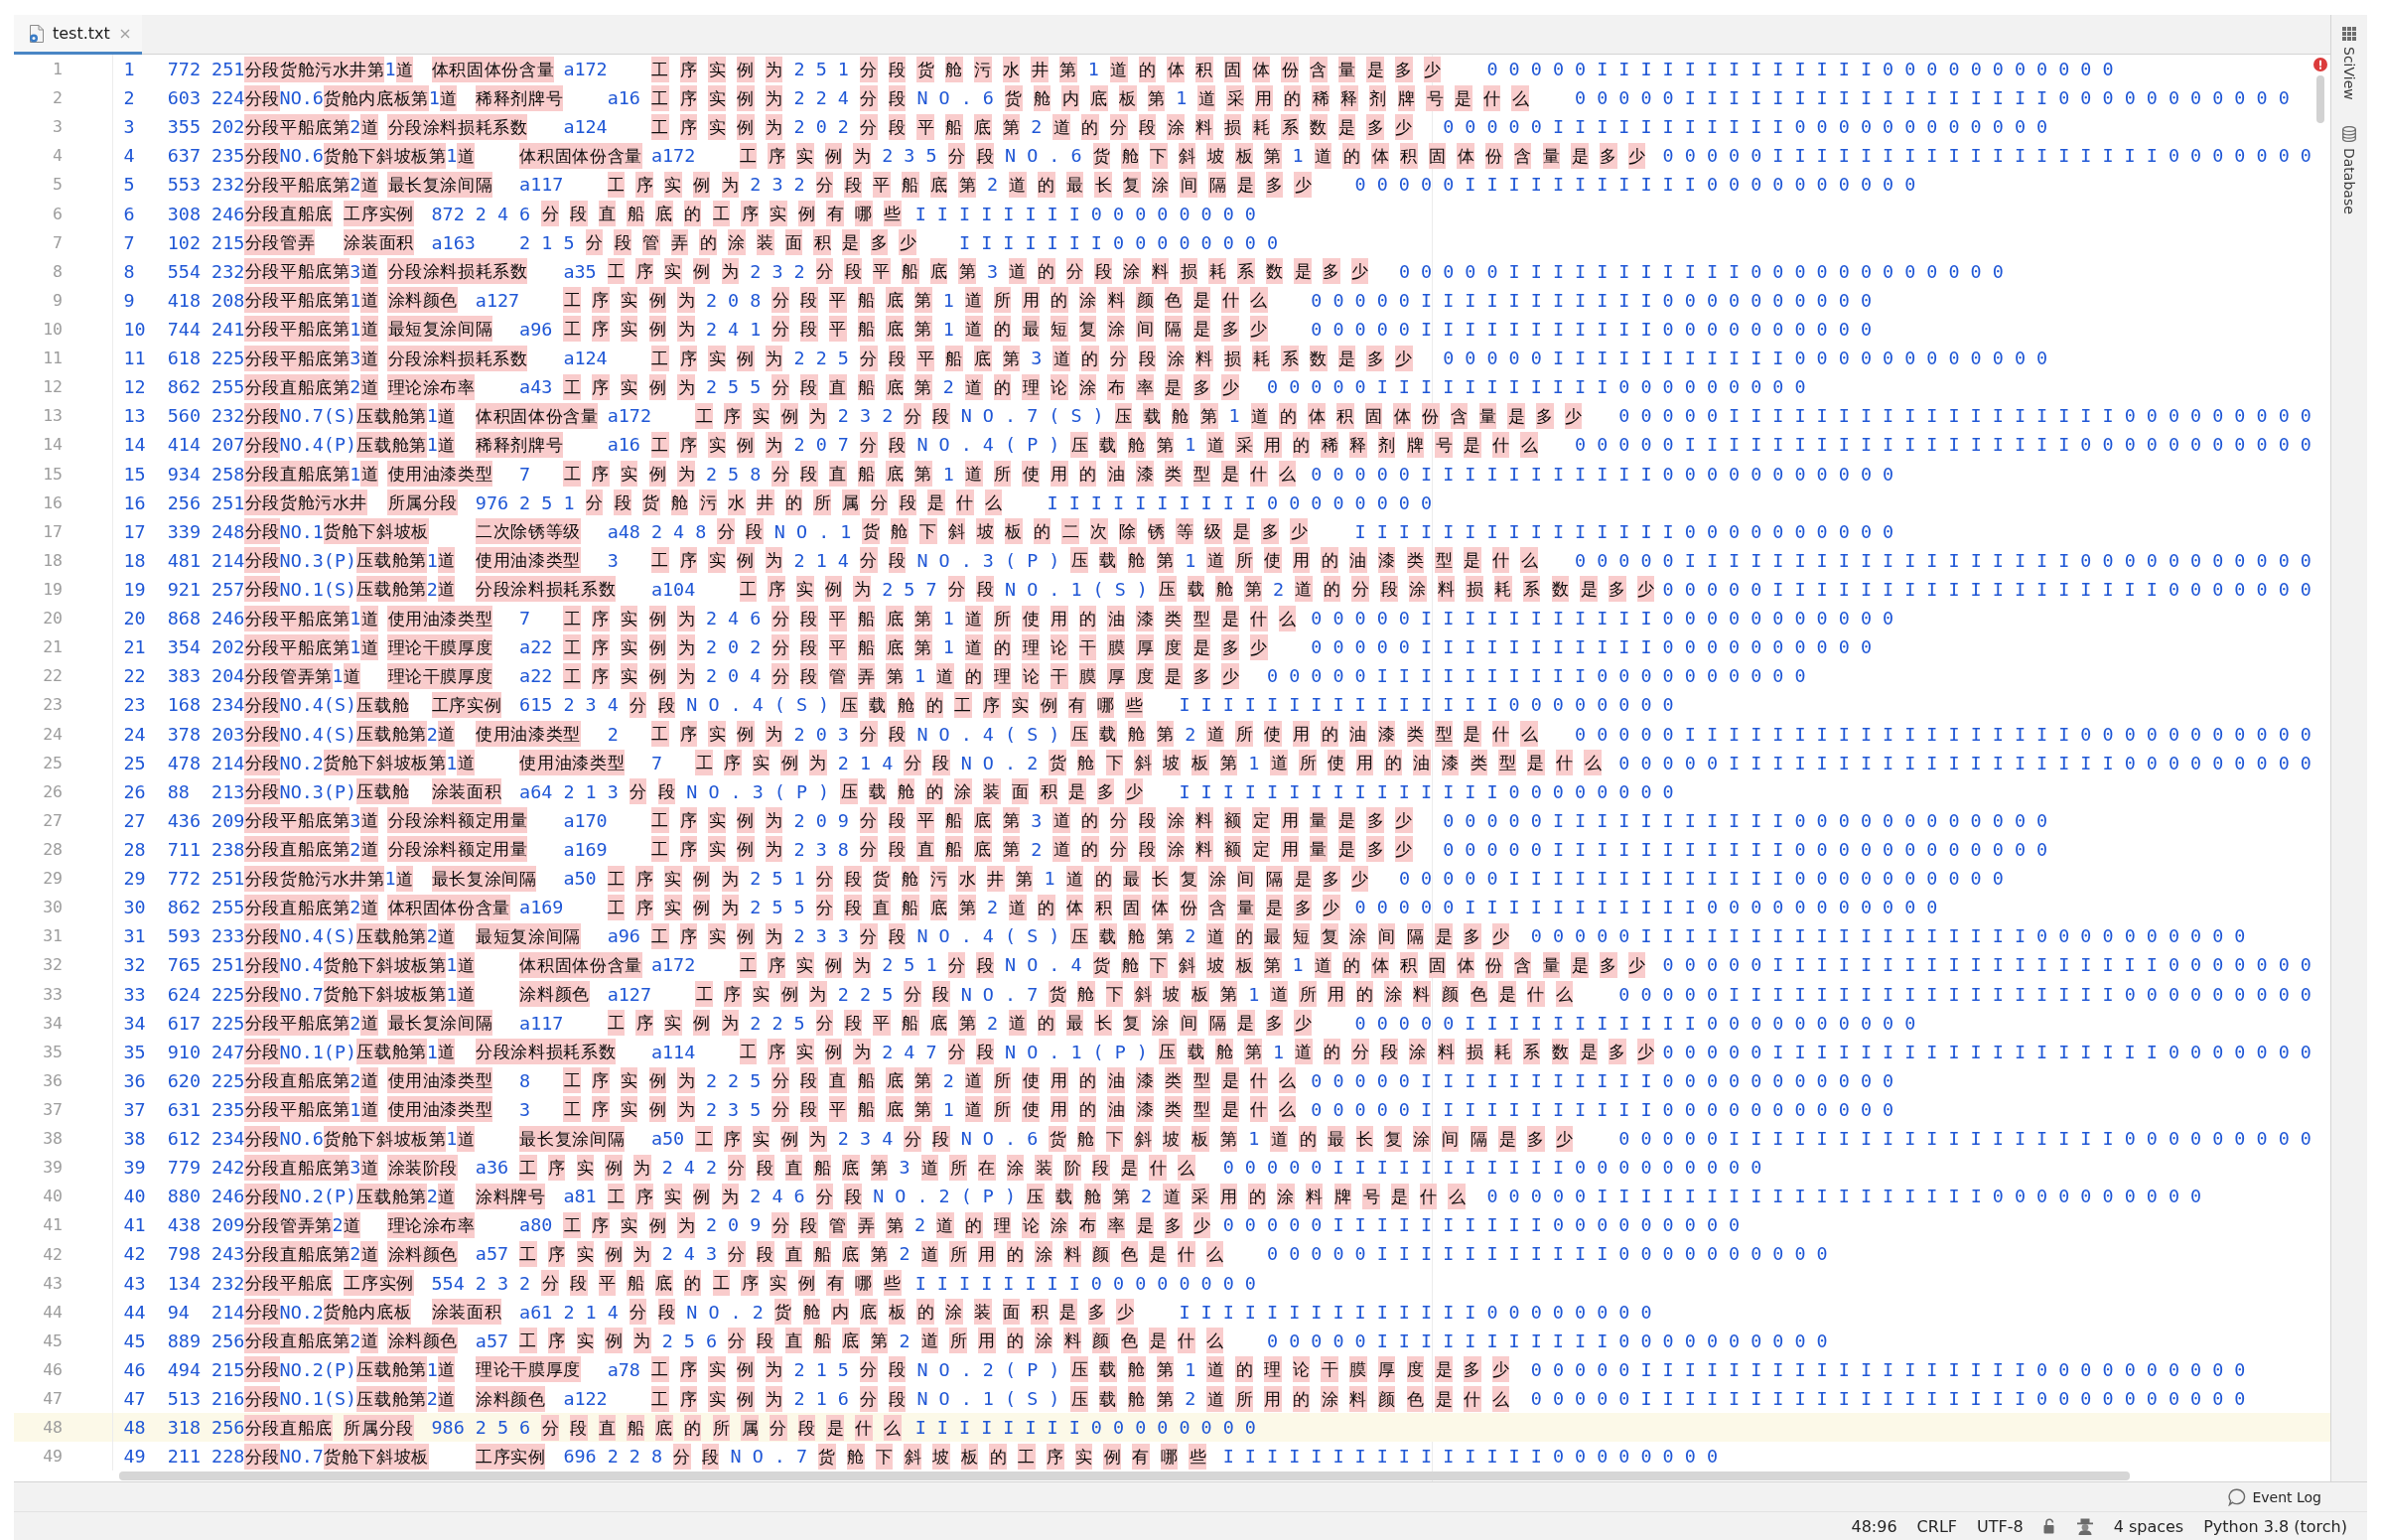 This screenshot has width=2381, height=1540. Describe the element at coordinates (53, 647) in the screenshot. I see `line-number: 21` at that location.